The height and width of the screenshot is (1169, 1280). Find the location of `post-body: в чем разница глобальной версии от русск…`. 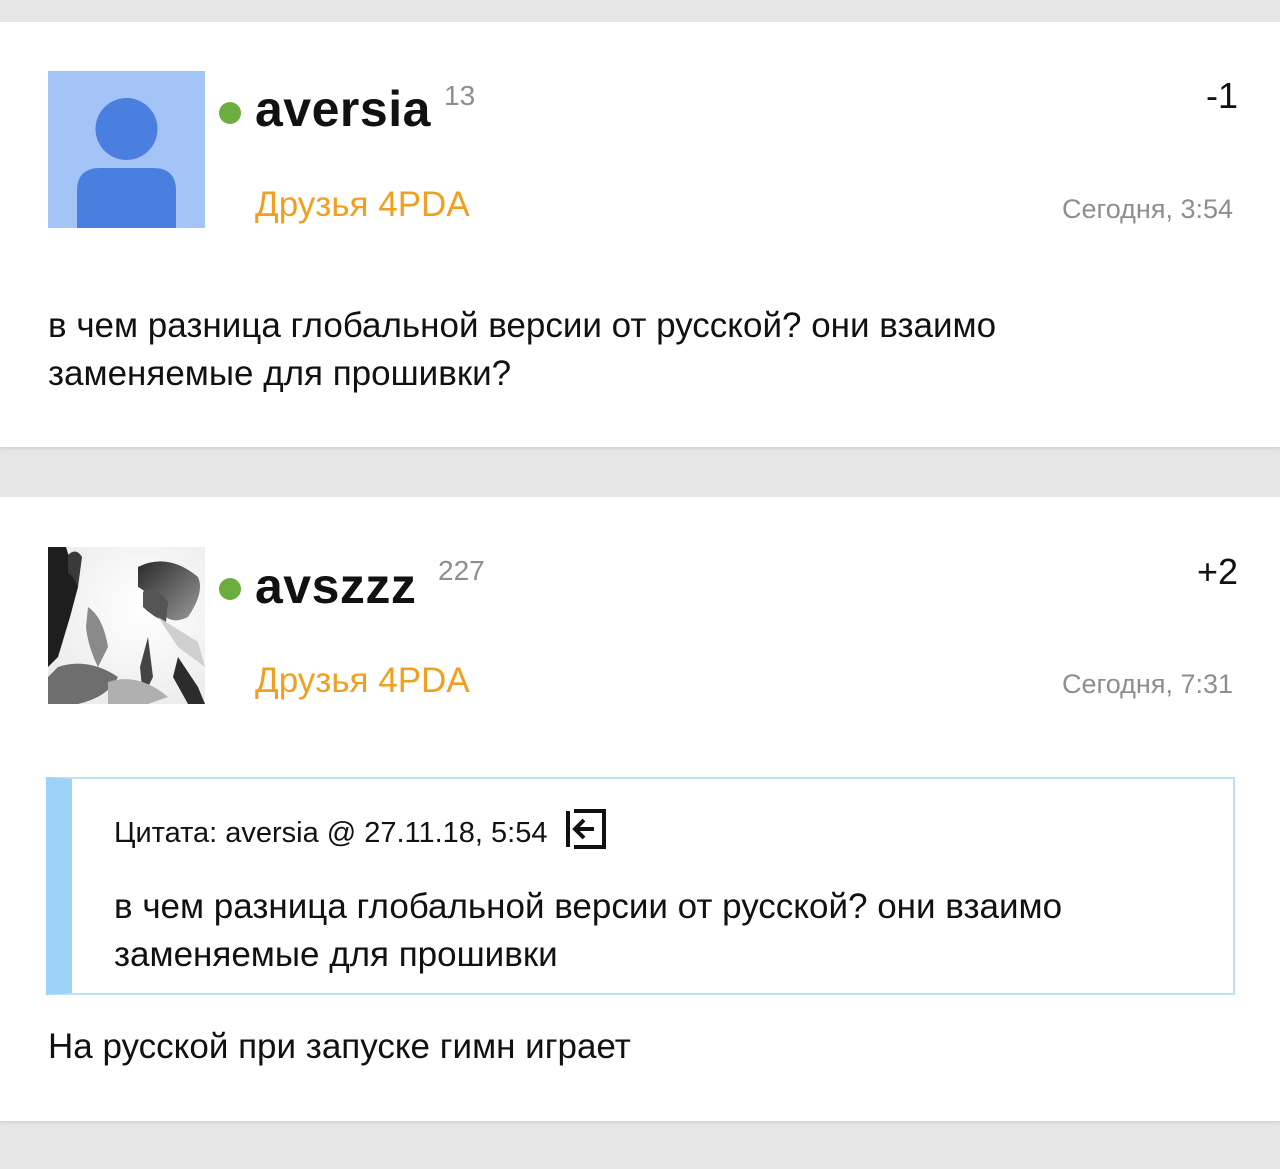

post-body: в чем разница глобальной версии от русск… is located at coordinates (522, 349).